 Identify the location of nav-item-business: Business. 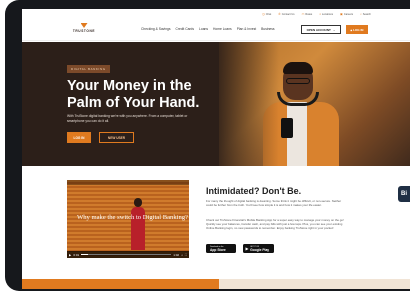
(267, 29).